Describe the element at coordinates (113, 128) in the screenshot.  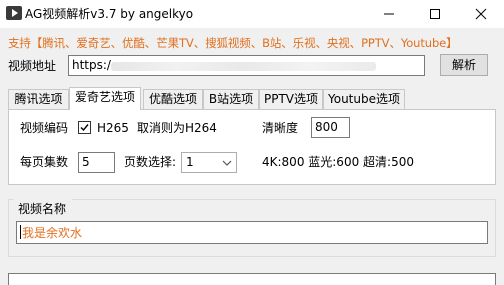
I see `h265-label: H265` at that location.